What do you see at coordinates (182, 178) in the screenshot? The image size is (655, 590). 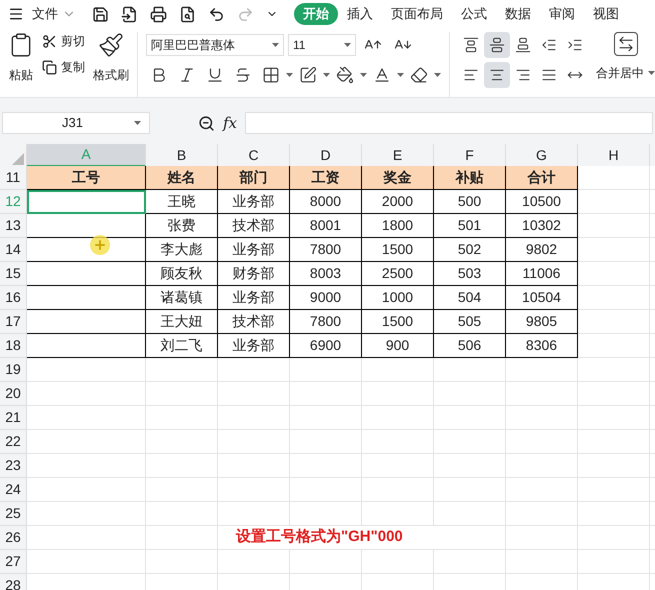 I see `column-title: 姓名` at bounding box center [182, 178].